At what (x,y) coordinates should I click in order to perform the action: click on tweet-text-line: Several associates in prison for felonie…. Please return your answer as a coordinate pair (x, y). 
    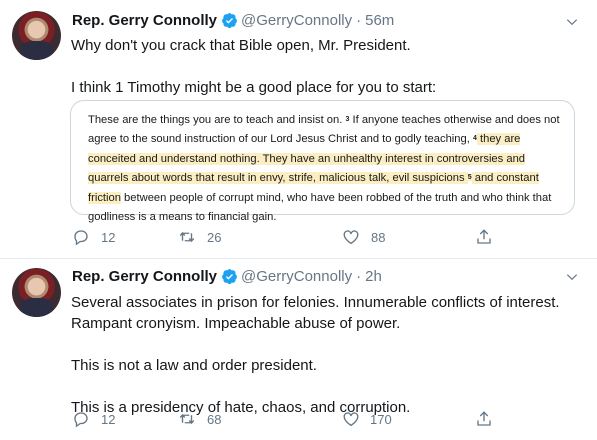
    Looking at the image, I should click on (315, 313).